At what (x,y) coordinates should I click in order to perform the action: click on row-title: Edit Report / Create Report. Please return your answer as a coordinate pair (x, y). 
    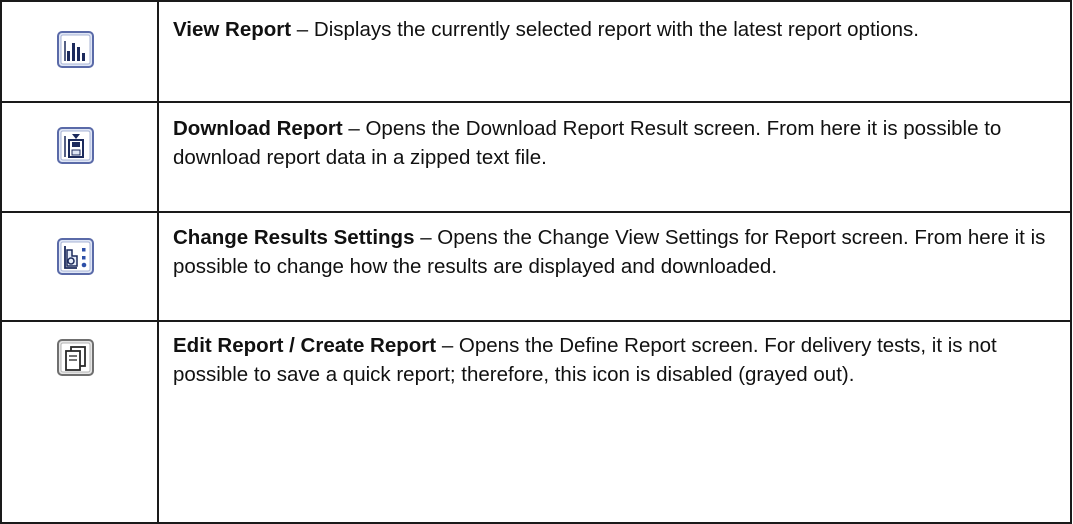
    Looking at the image, I should click on (305, 345).